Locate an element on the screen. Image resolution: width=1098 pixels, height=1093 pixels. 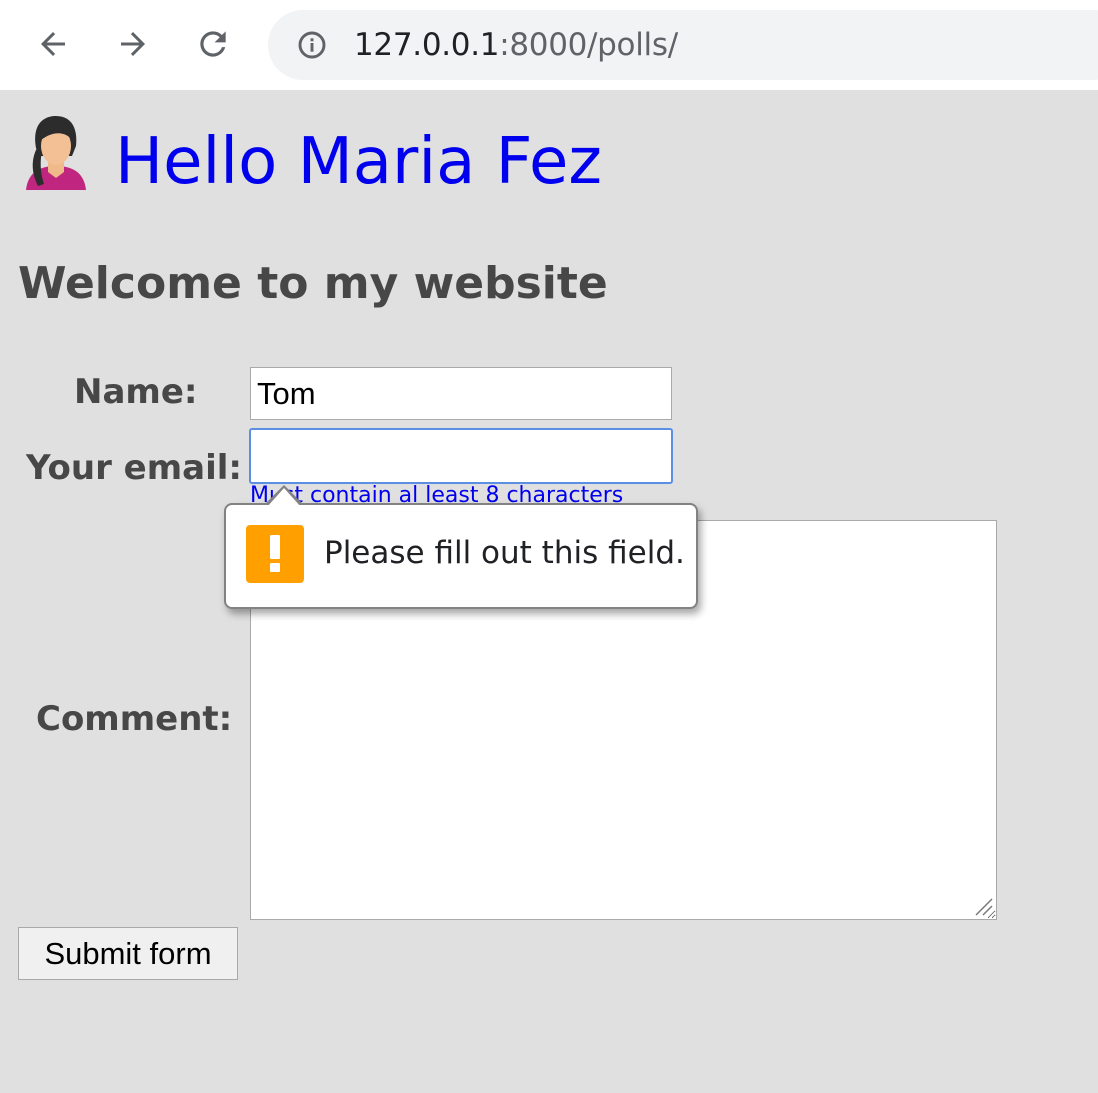
validation-tooltip: Please fill out this field. is located at coordinates (461, 547).